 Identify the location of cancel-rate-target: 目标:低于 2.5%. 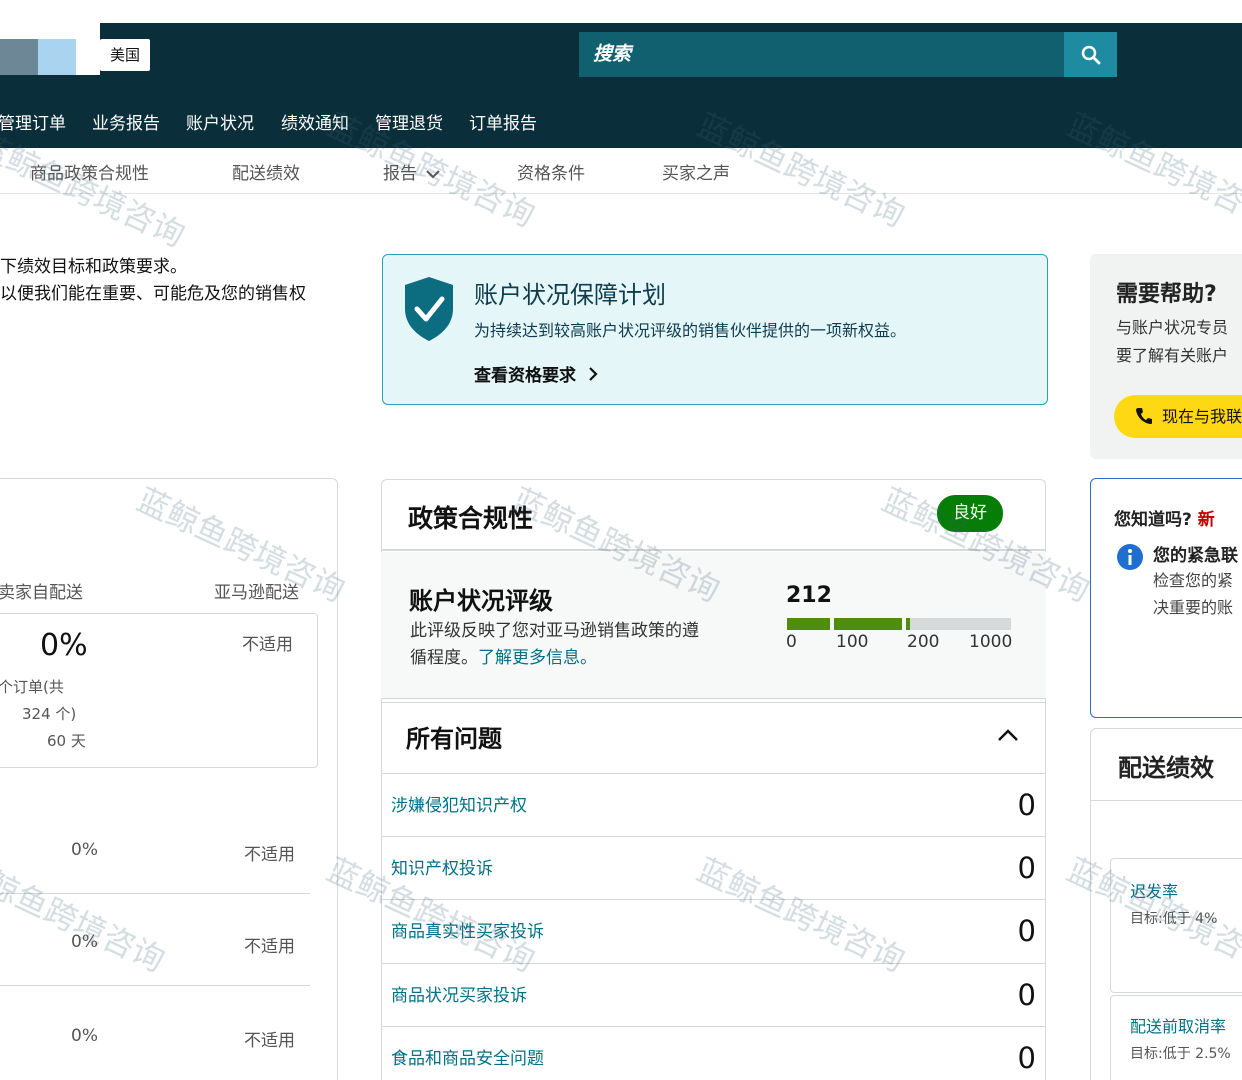
(1180, 1054).